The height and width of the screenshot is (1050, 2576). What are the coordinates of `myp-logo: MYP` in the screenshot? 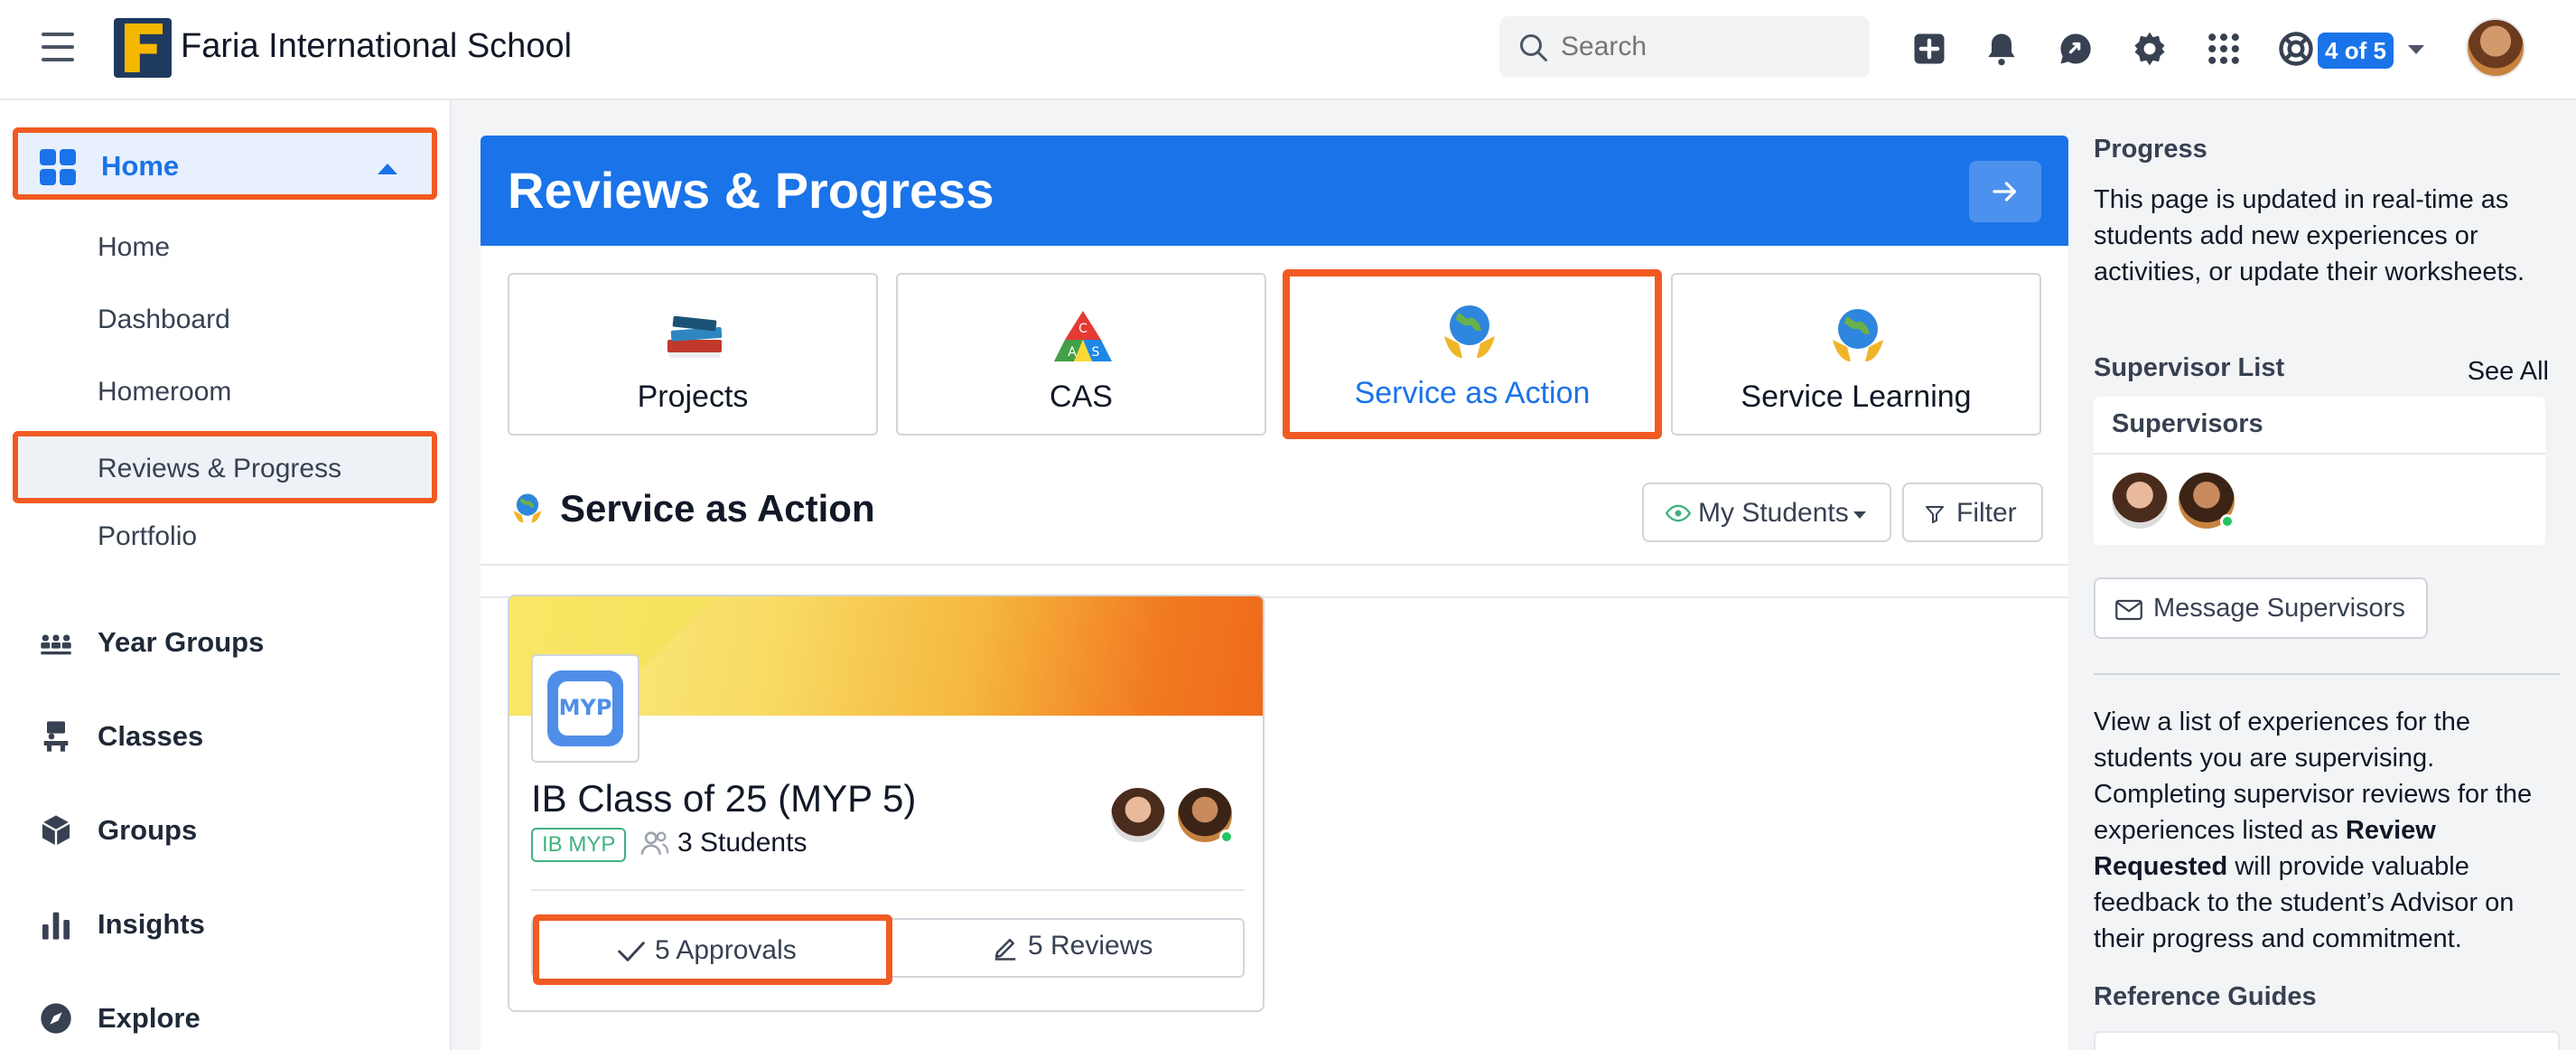 It's located at (585, 709).